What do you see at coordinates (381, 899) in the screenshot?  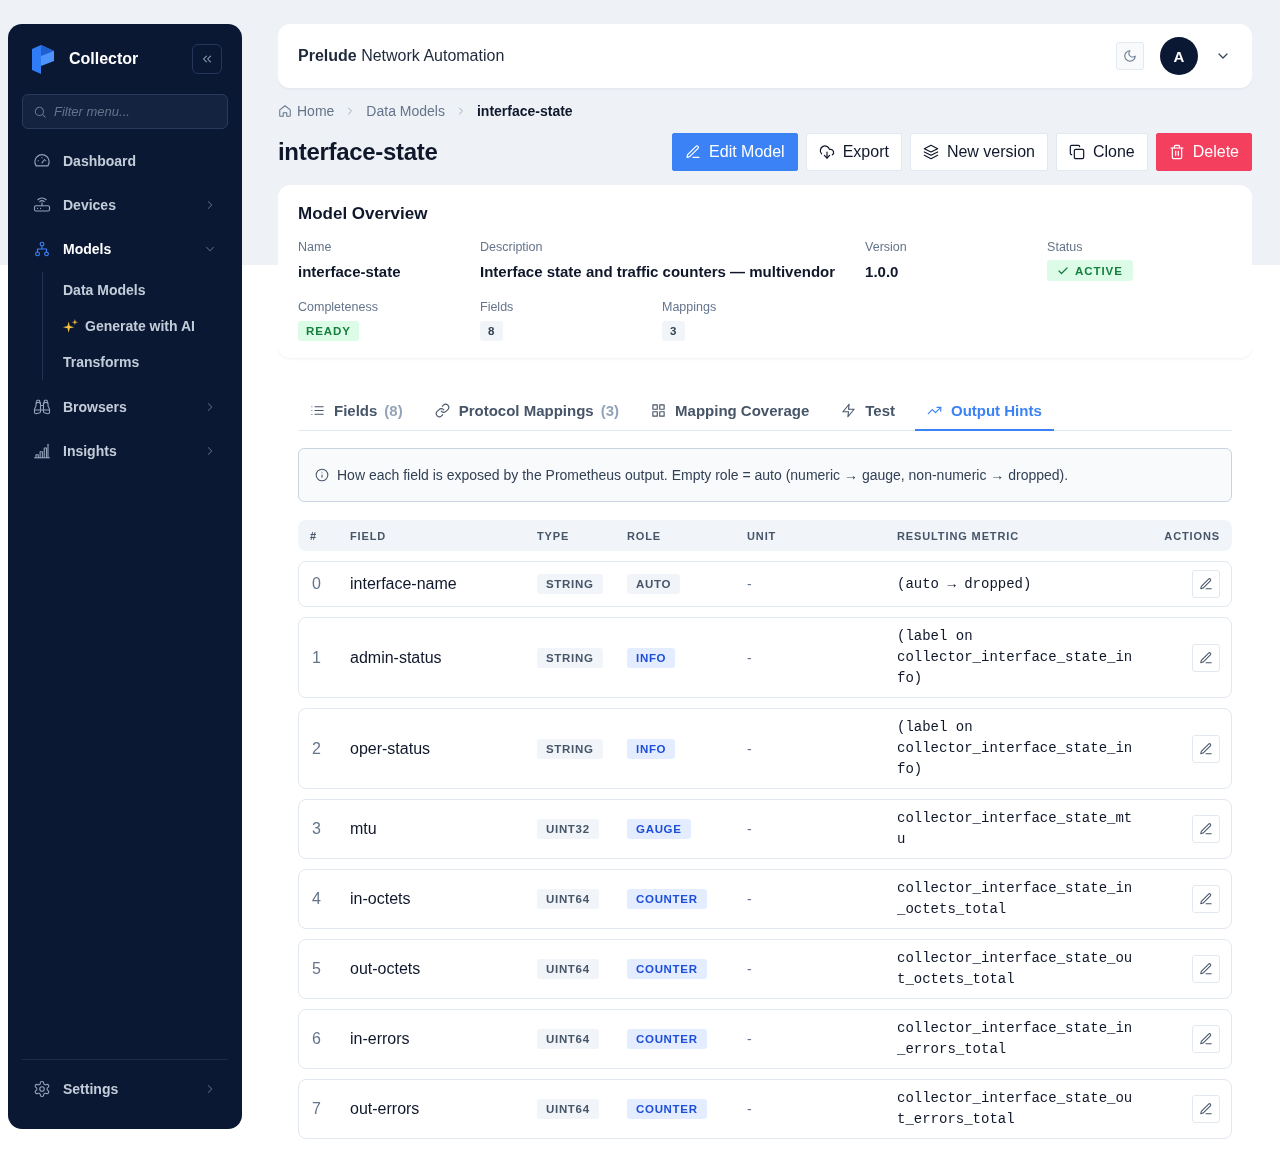 I see `field-name: in-octets` at bounding box center [381, 899].